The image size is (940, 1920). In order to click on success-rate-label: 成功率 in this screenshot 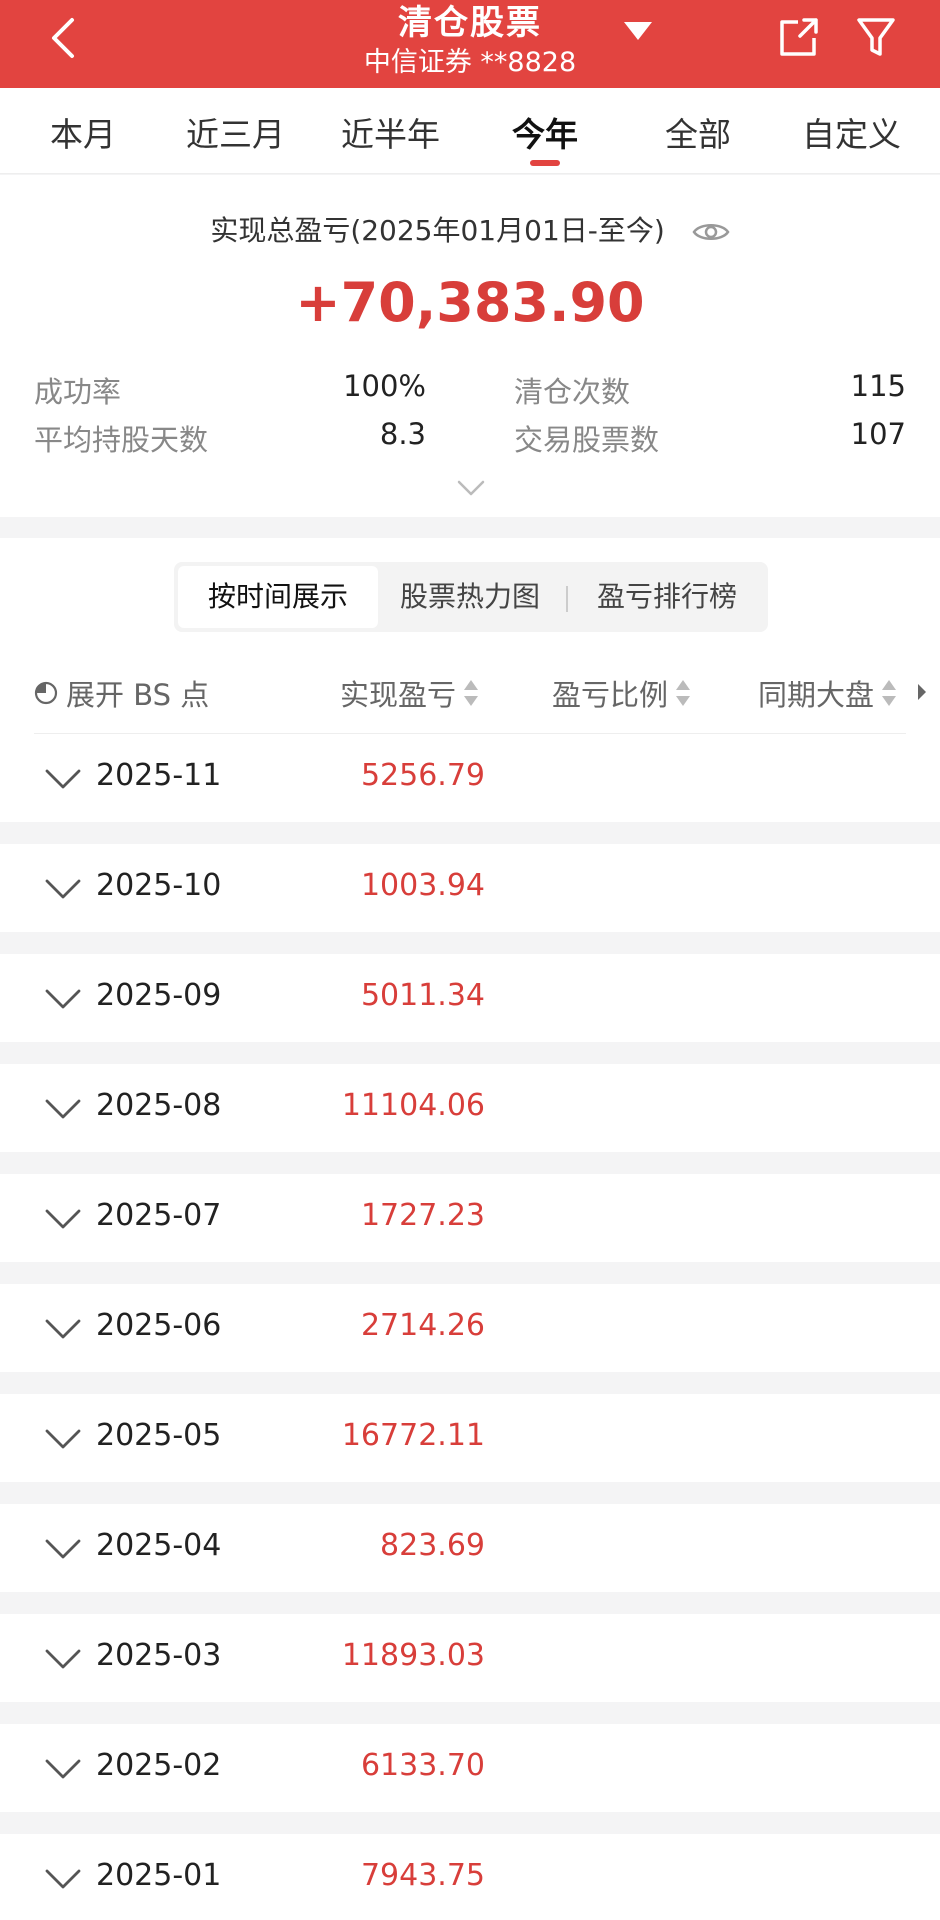, I will do `click(78, 392)`.